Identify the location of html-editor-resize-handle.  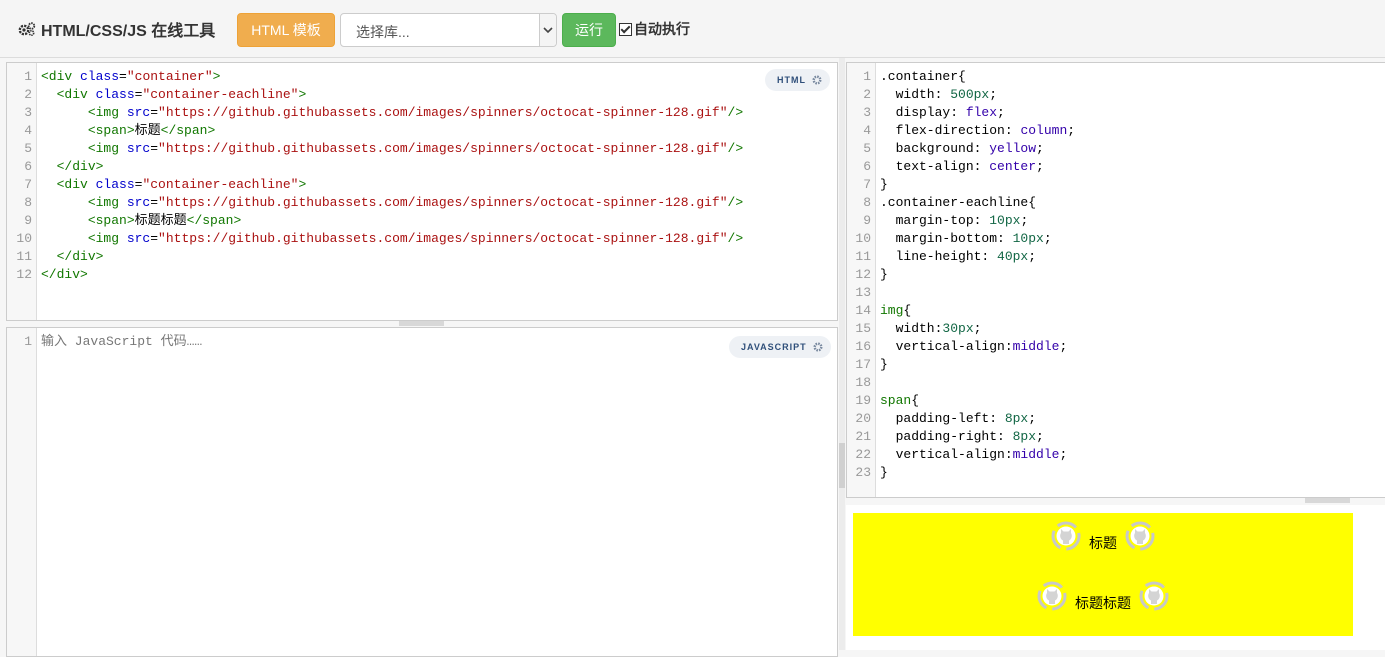
(421, 323).